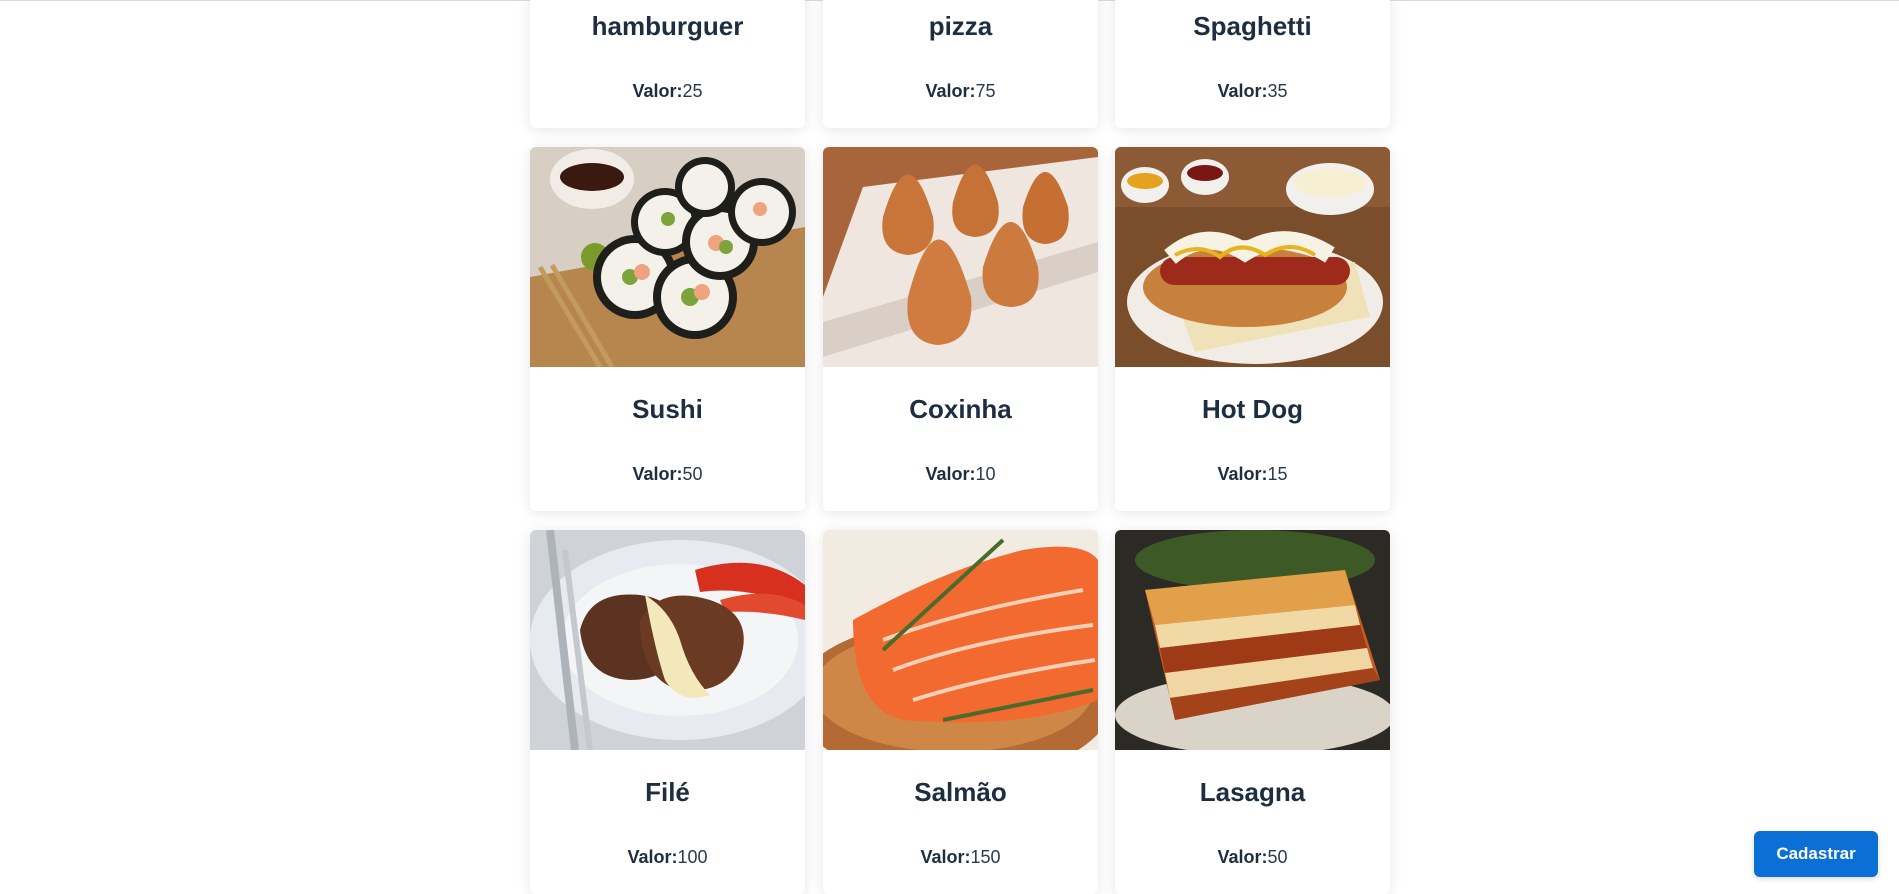  Describe the element at coordinates (667, 26) in the screenshot. I see `product-name: hamburguer` at that location.